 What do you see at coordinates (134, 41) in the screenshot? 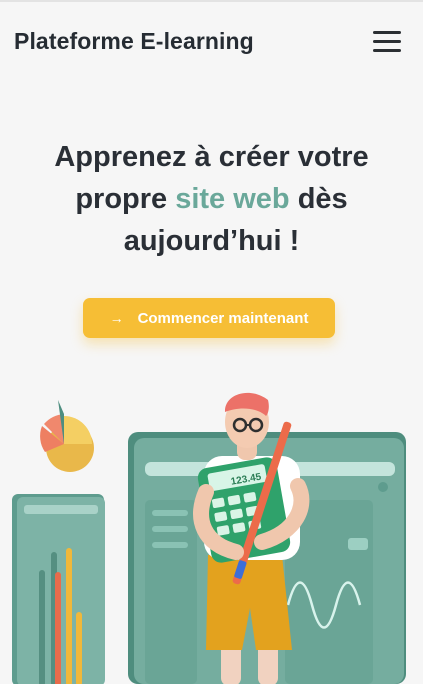
I see `brand-title: Plateforme E-learning` at bounding box center [134, 41].